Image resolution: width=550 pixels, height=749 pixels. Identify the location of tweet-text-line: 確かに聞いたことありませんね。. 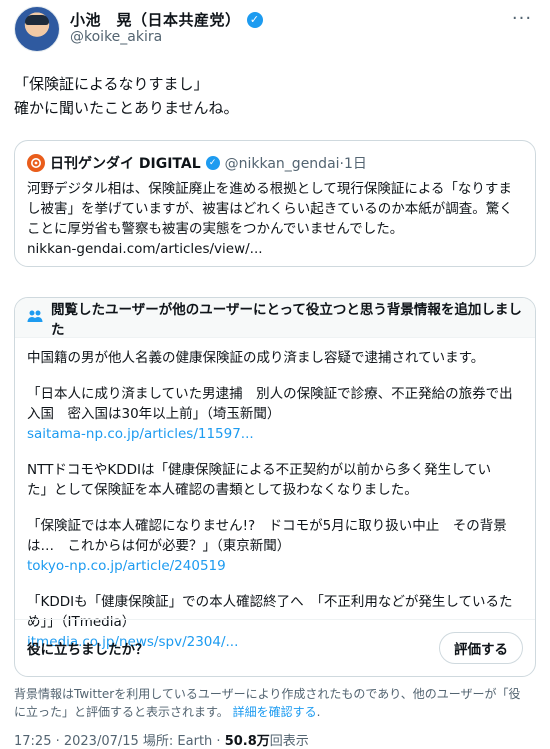
(126, 108).